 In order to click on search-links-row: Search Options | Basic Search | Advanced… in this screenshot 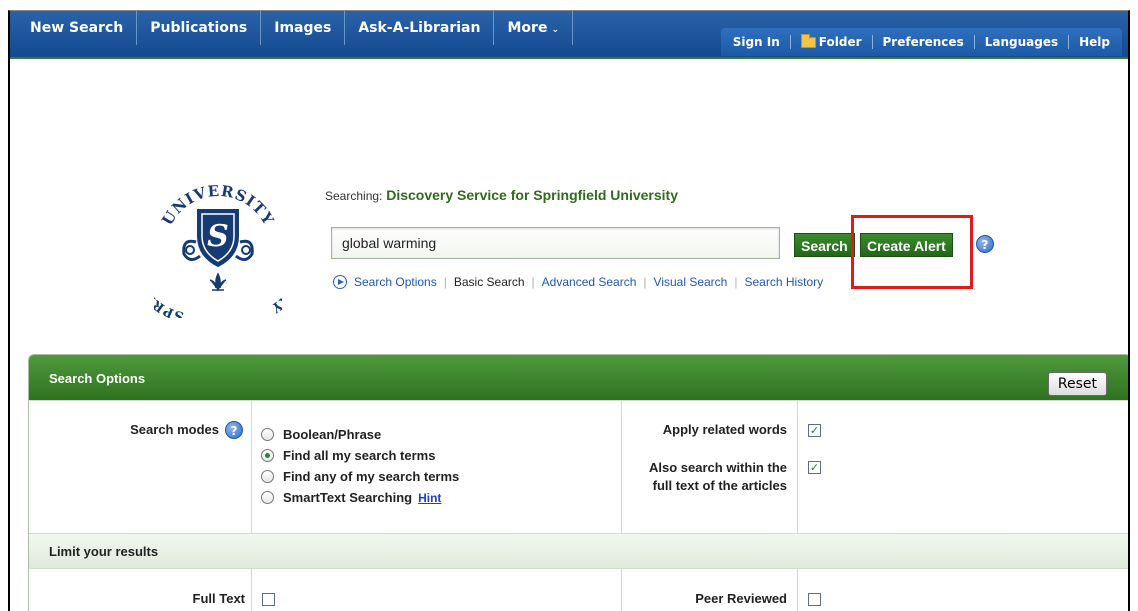, I will do `click(578, 282)`.